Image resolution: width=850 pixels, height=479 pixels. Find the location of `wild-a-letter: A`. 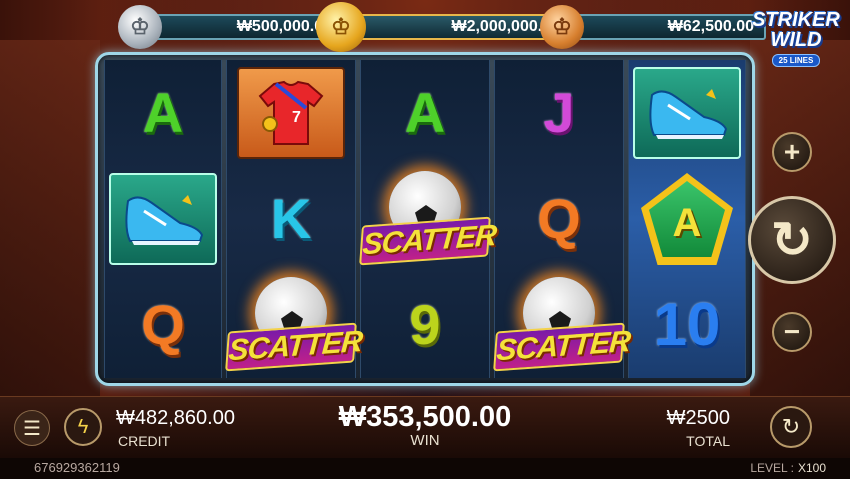

wild-a-letter: A is located at coordinates (687, 219).